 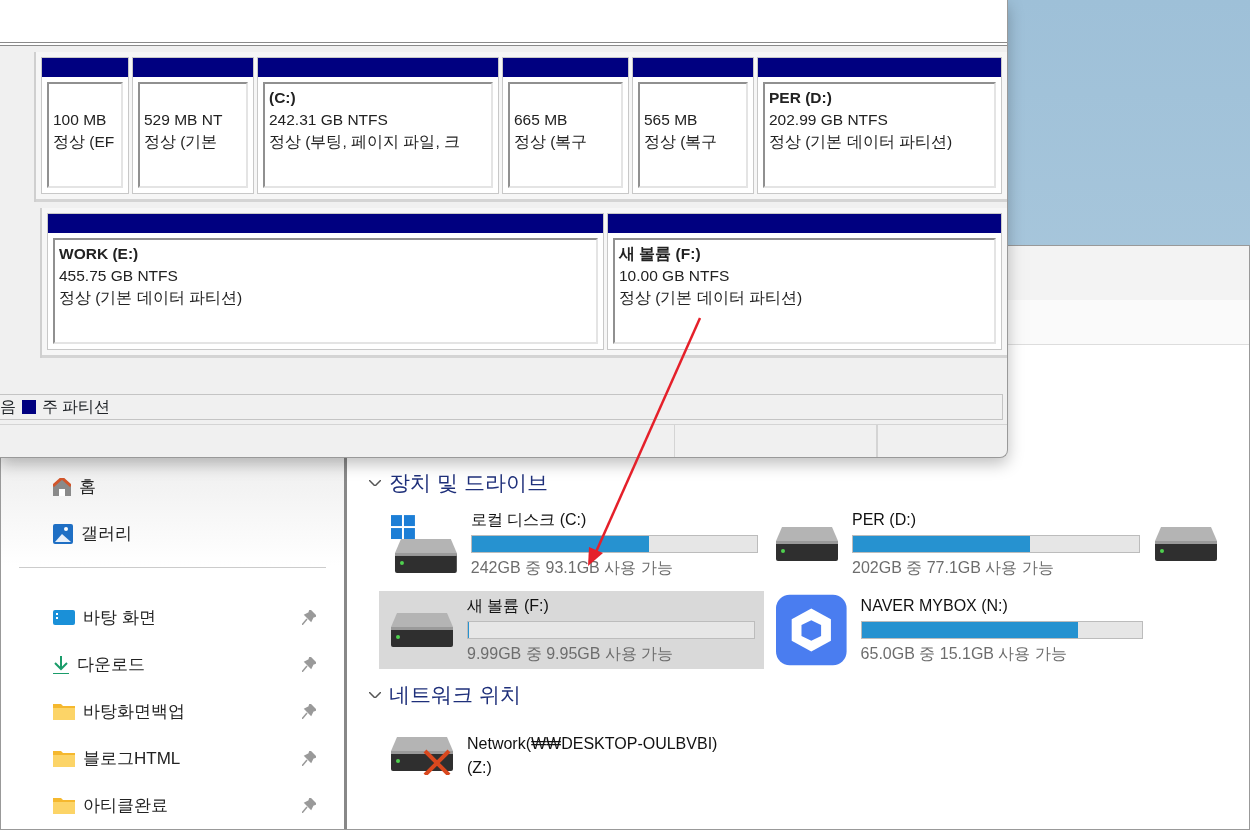 What do you see at coordinates (956, 630) in the screenshot?
I see `drive-tile: NAVER MYBOX (N:) 65.0GB 중 15.1GB 사용 가능` at bounding box center [956, 630].